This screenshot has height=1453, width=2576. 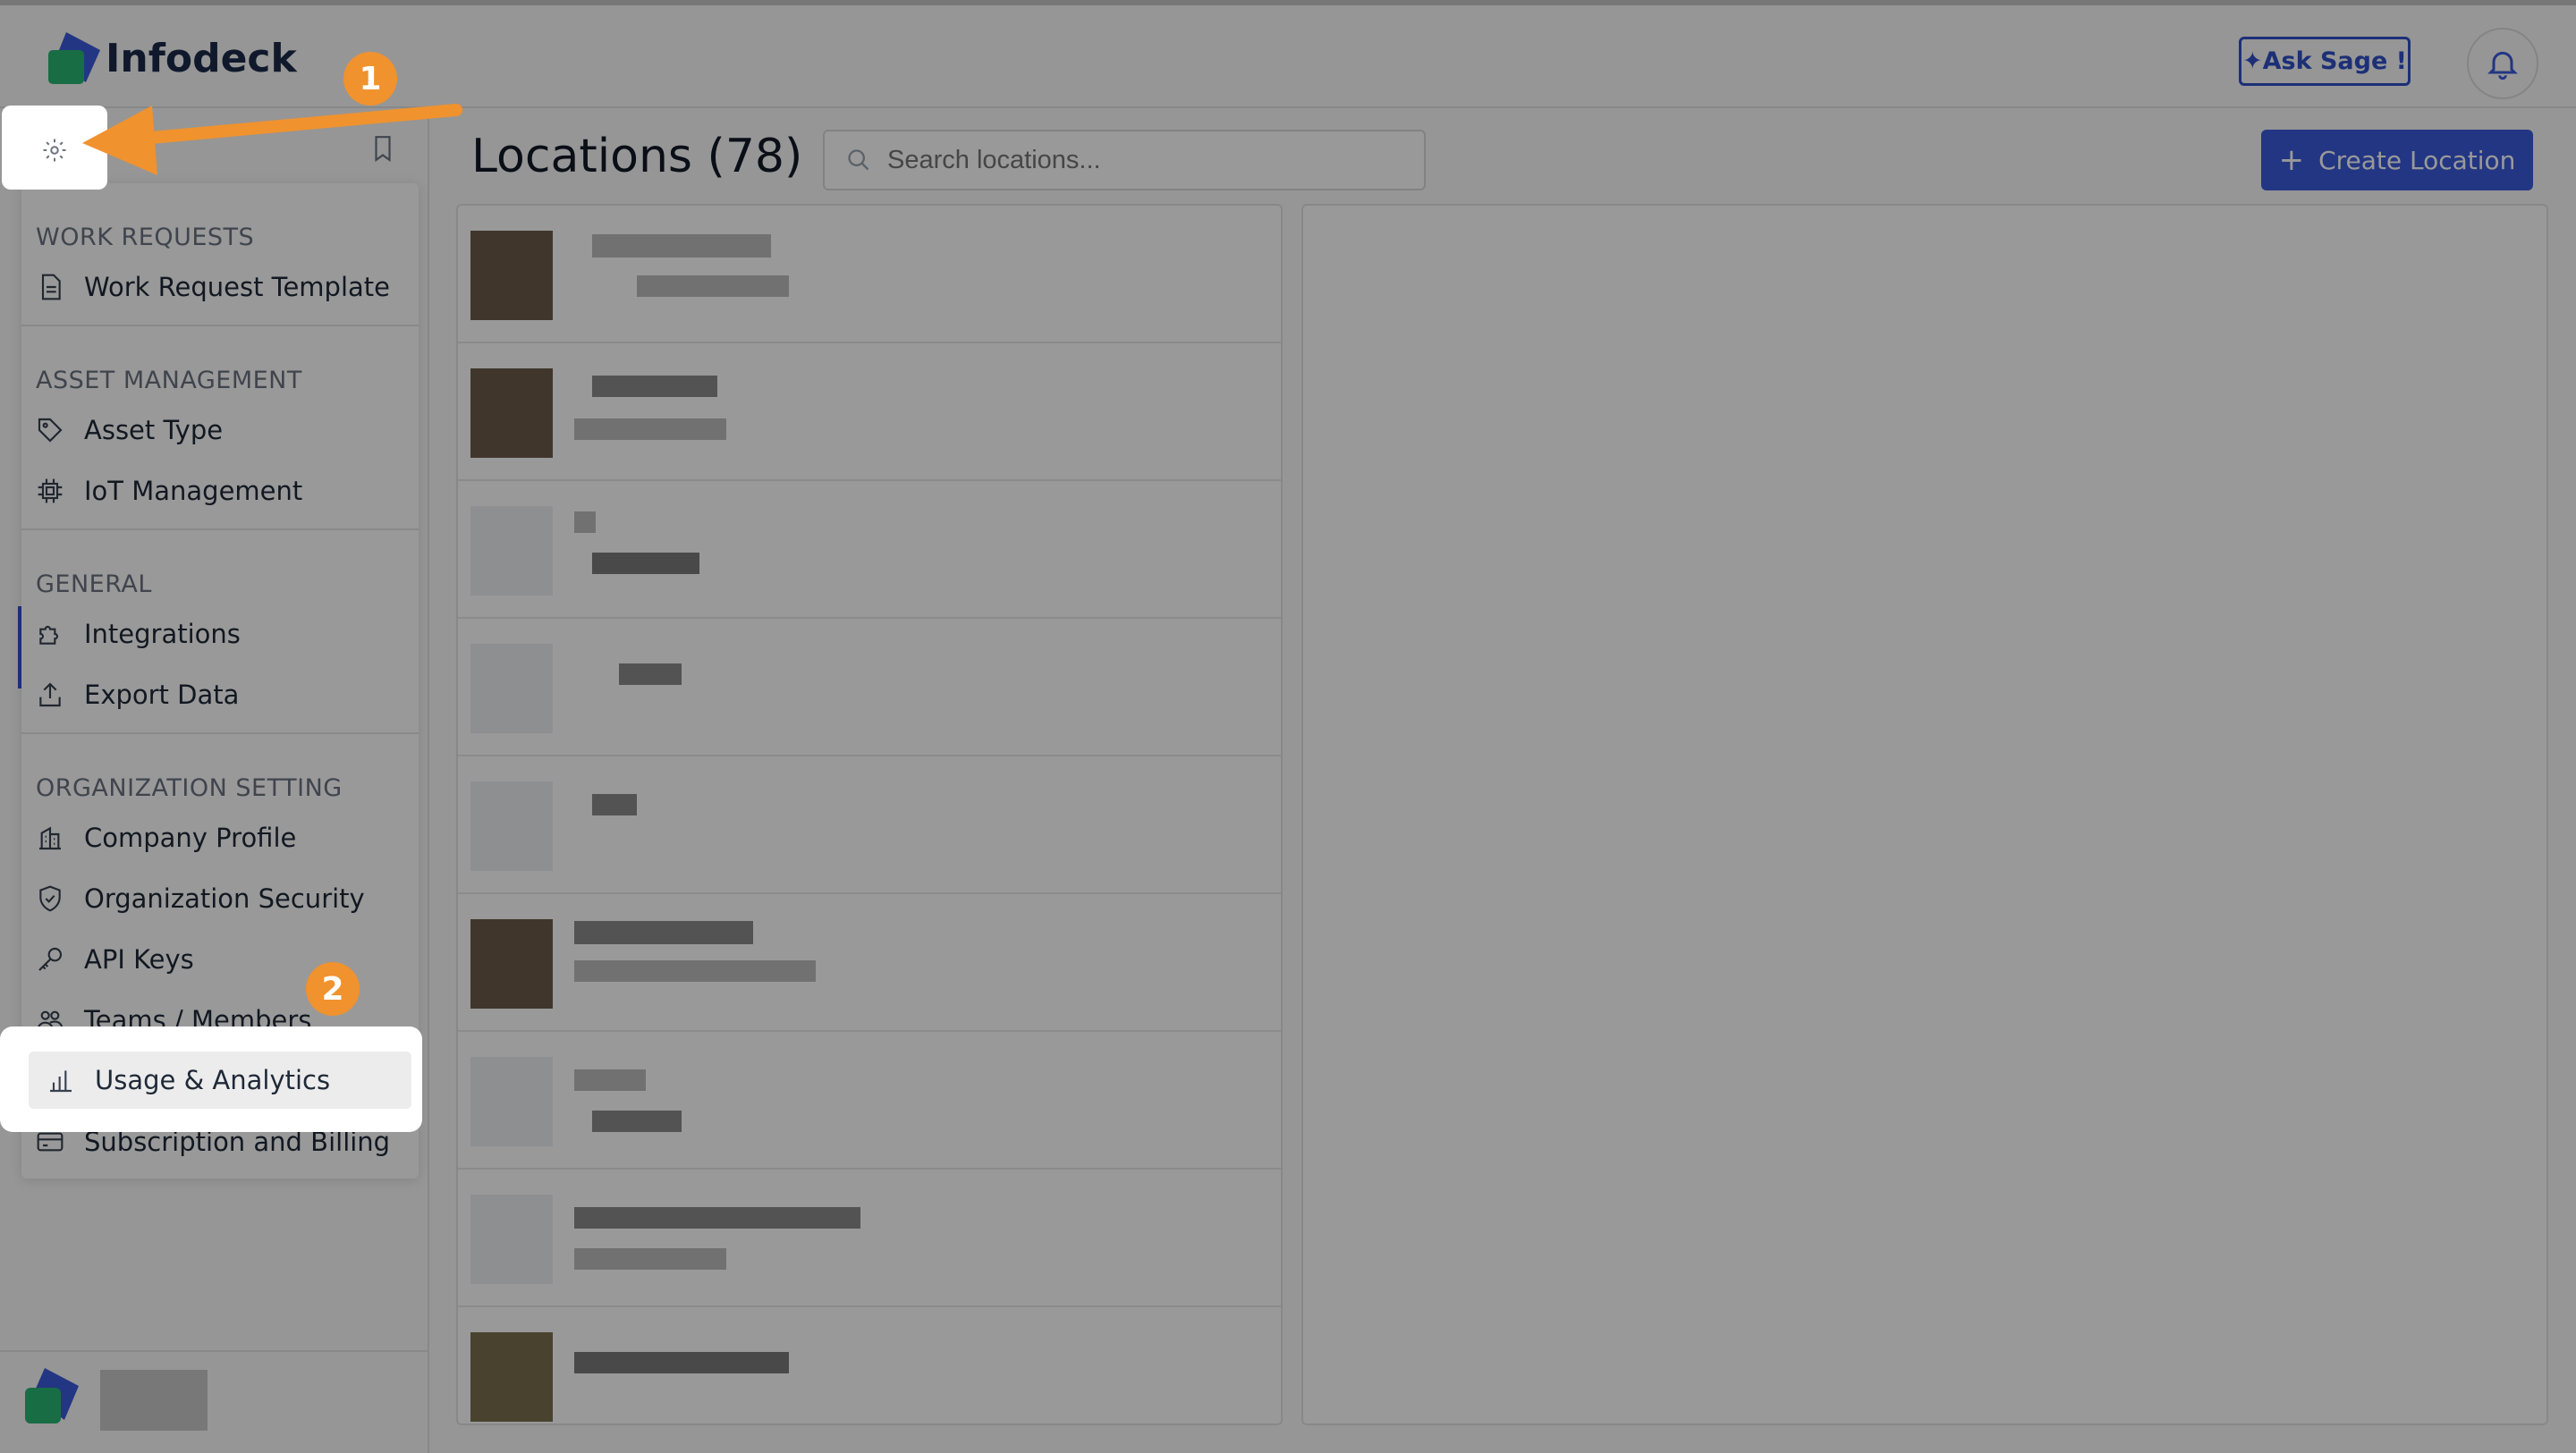 What do you see at coordinates (333, 989) in the screenshot?
I see `step-badge-2: 2` at bounding box center [333, 989].